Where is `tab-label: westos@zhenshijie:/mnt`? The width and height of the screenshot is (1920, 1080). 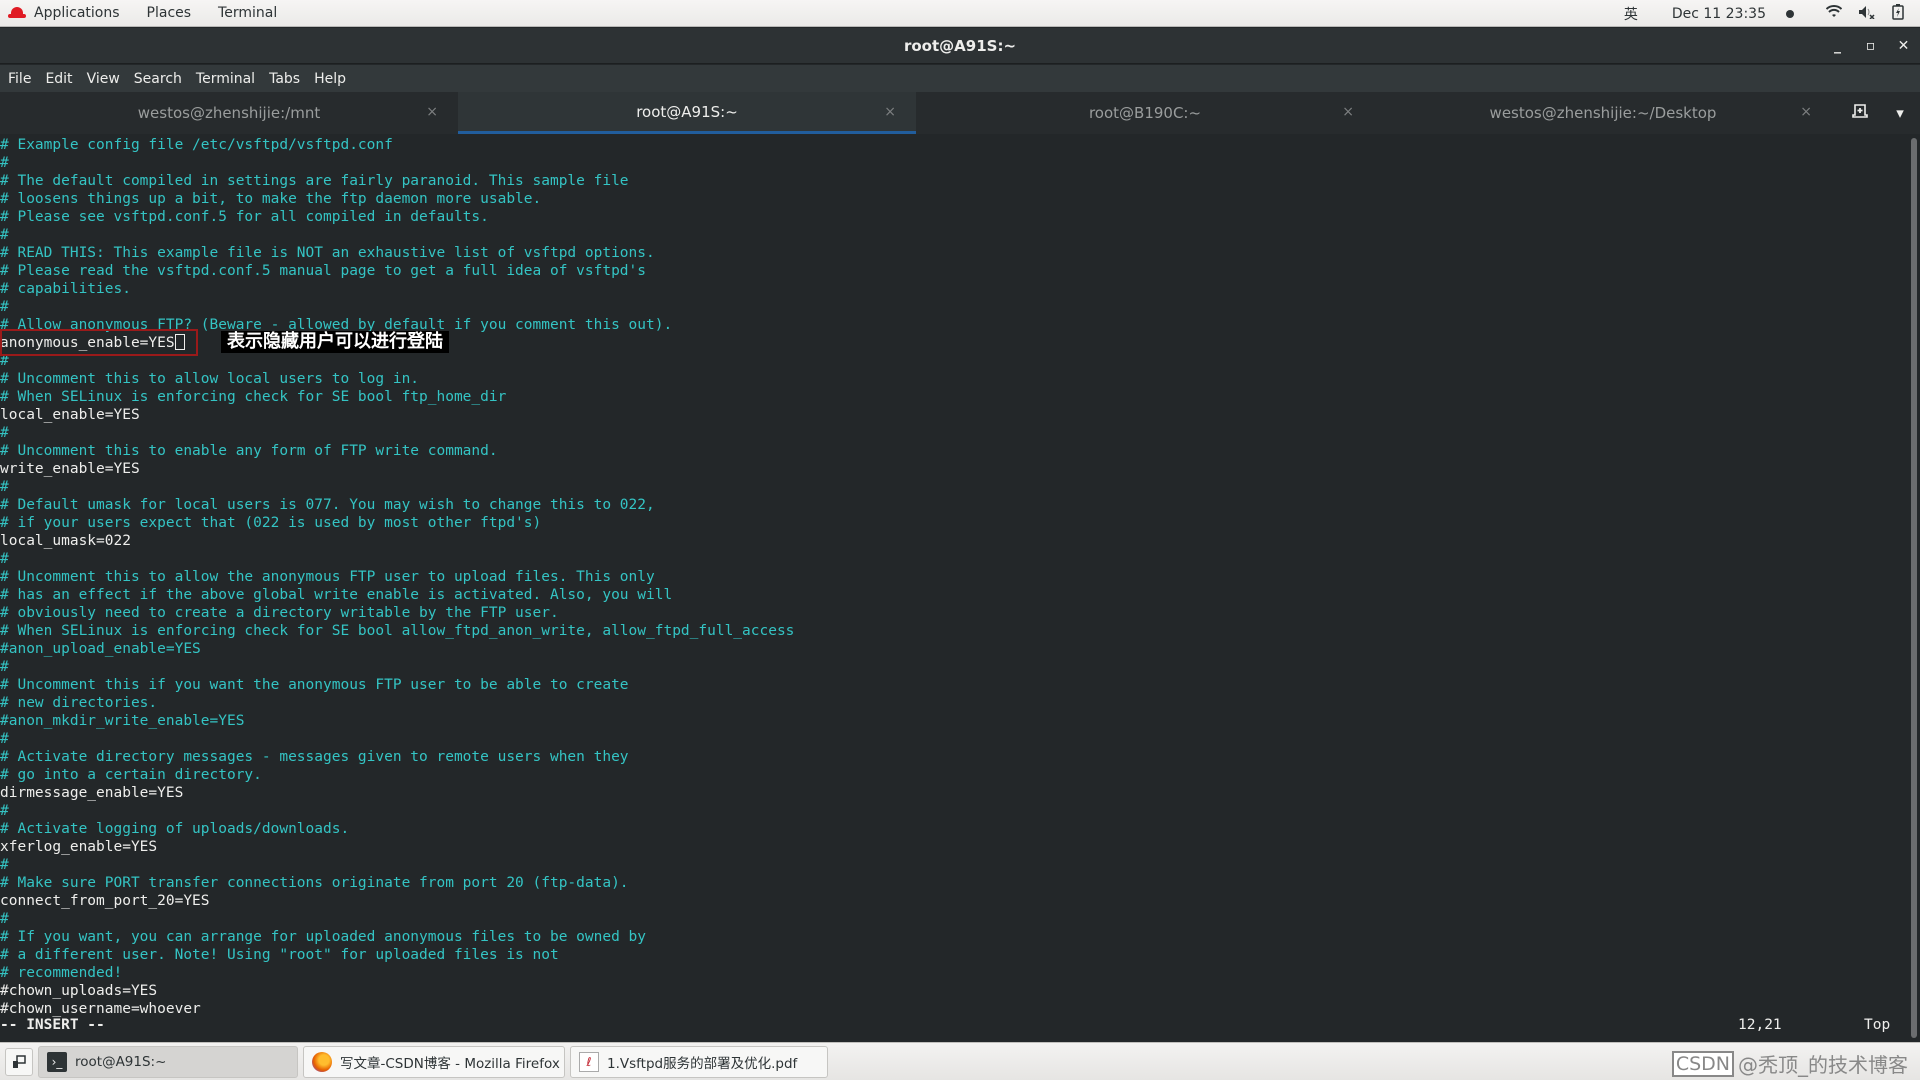 tab-label: westos@zhenshijie:/mnt is located at coordinates (229, 113).